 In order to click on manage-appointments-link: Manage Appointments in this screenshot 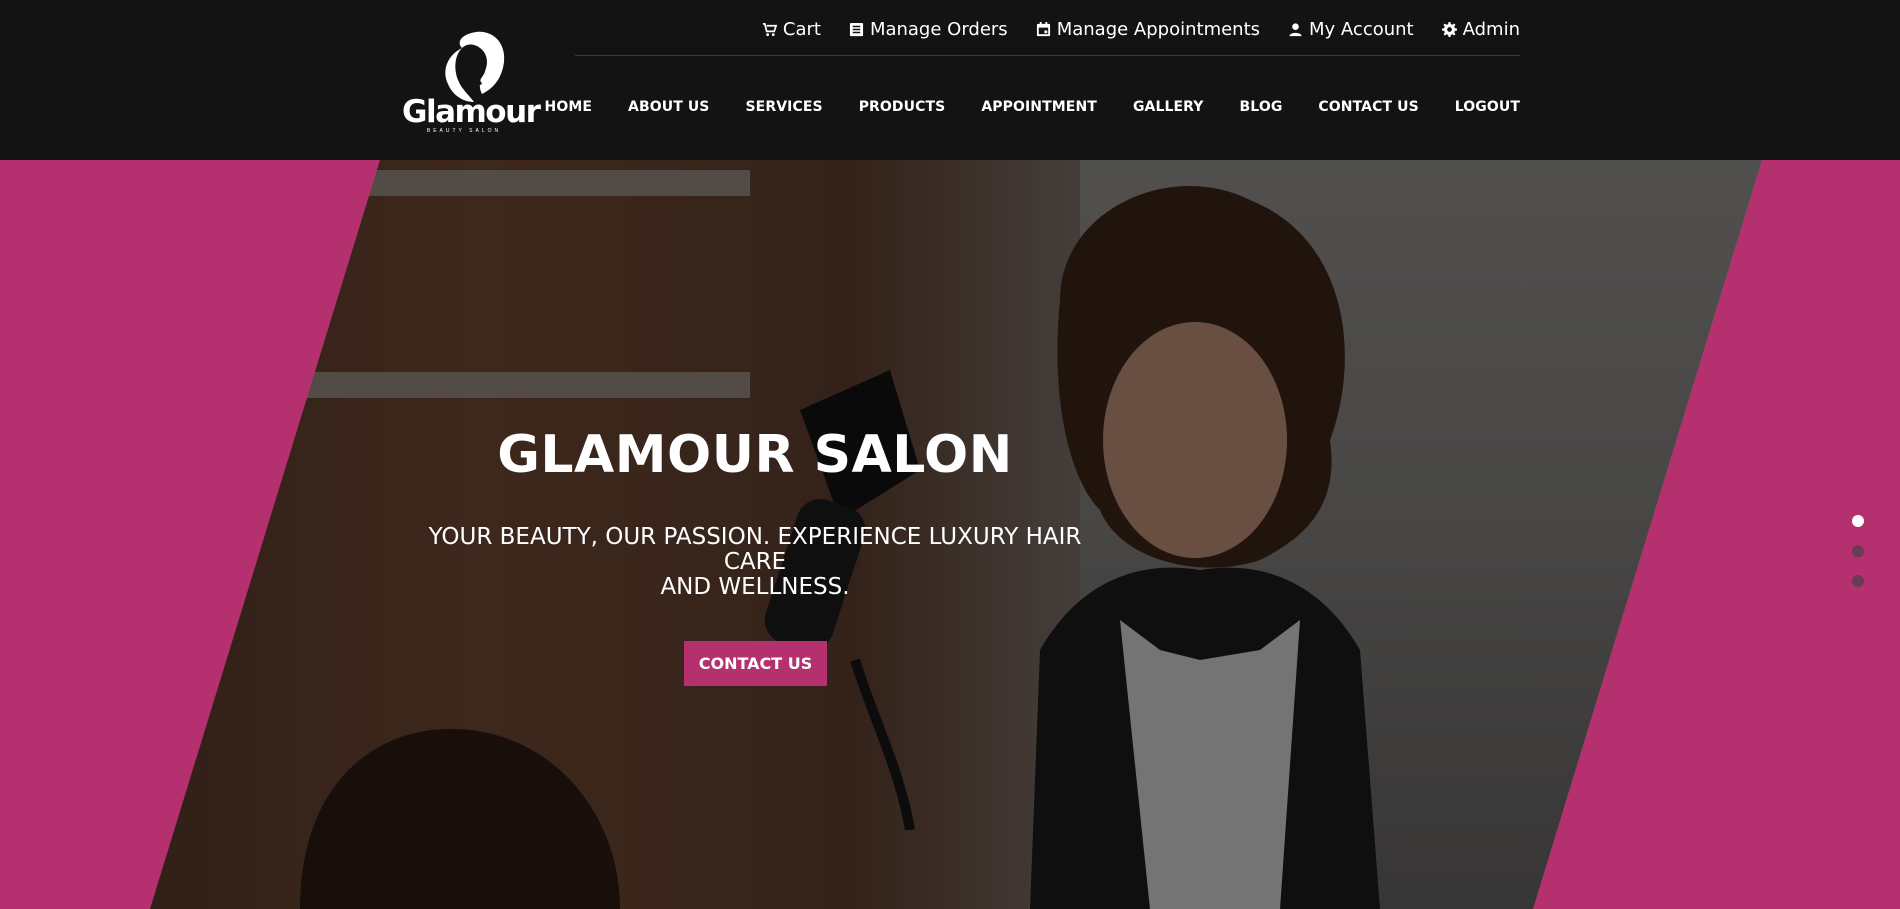, I will do `click(1148, 29)`.